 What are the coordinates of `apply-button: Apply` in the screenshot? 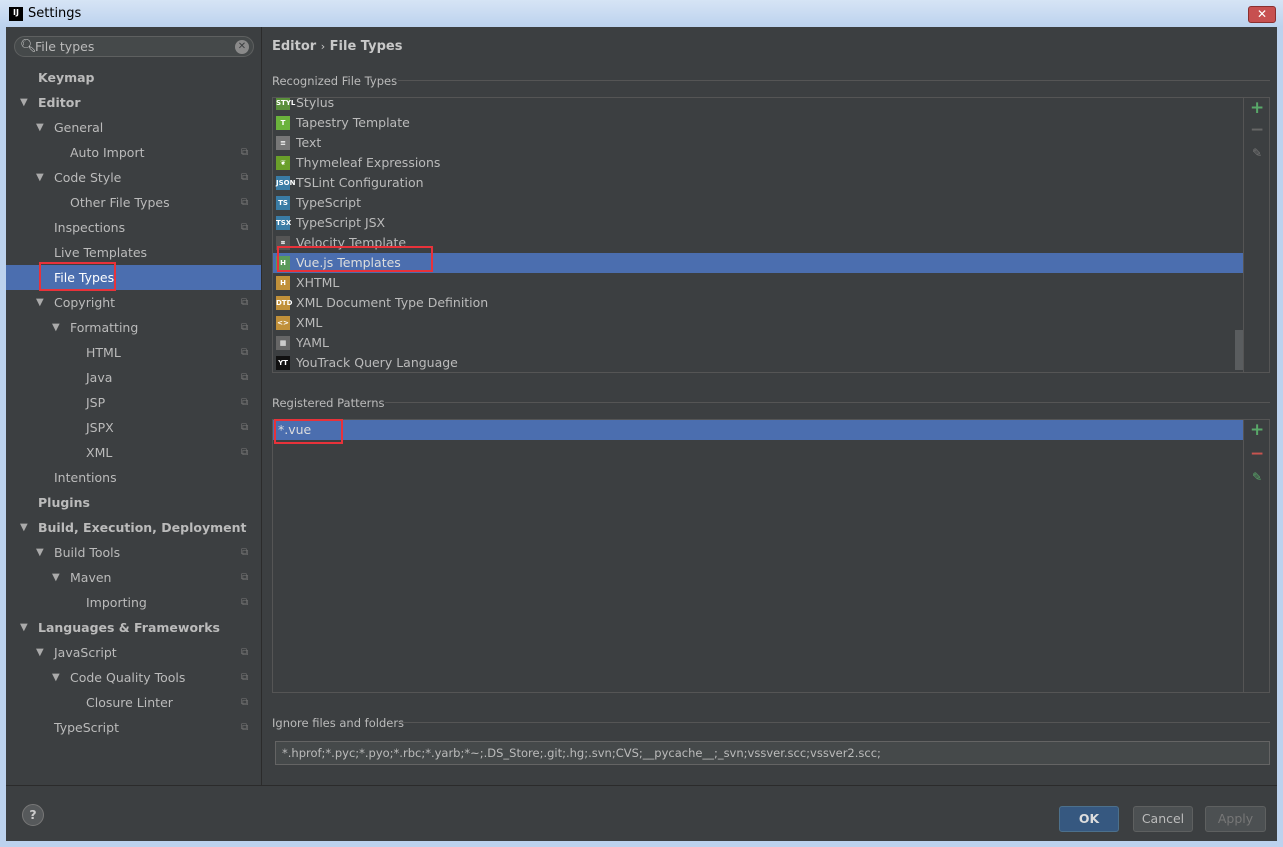 It's located at (1235, 819).